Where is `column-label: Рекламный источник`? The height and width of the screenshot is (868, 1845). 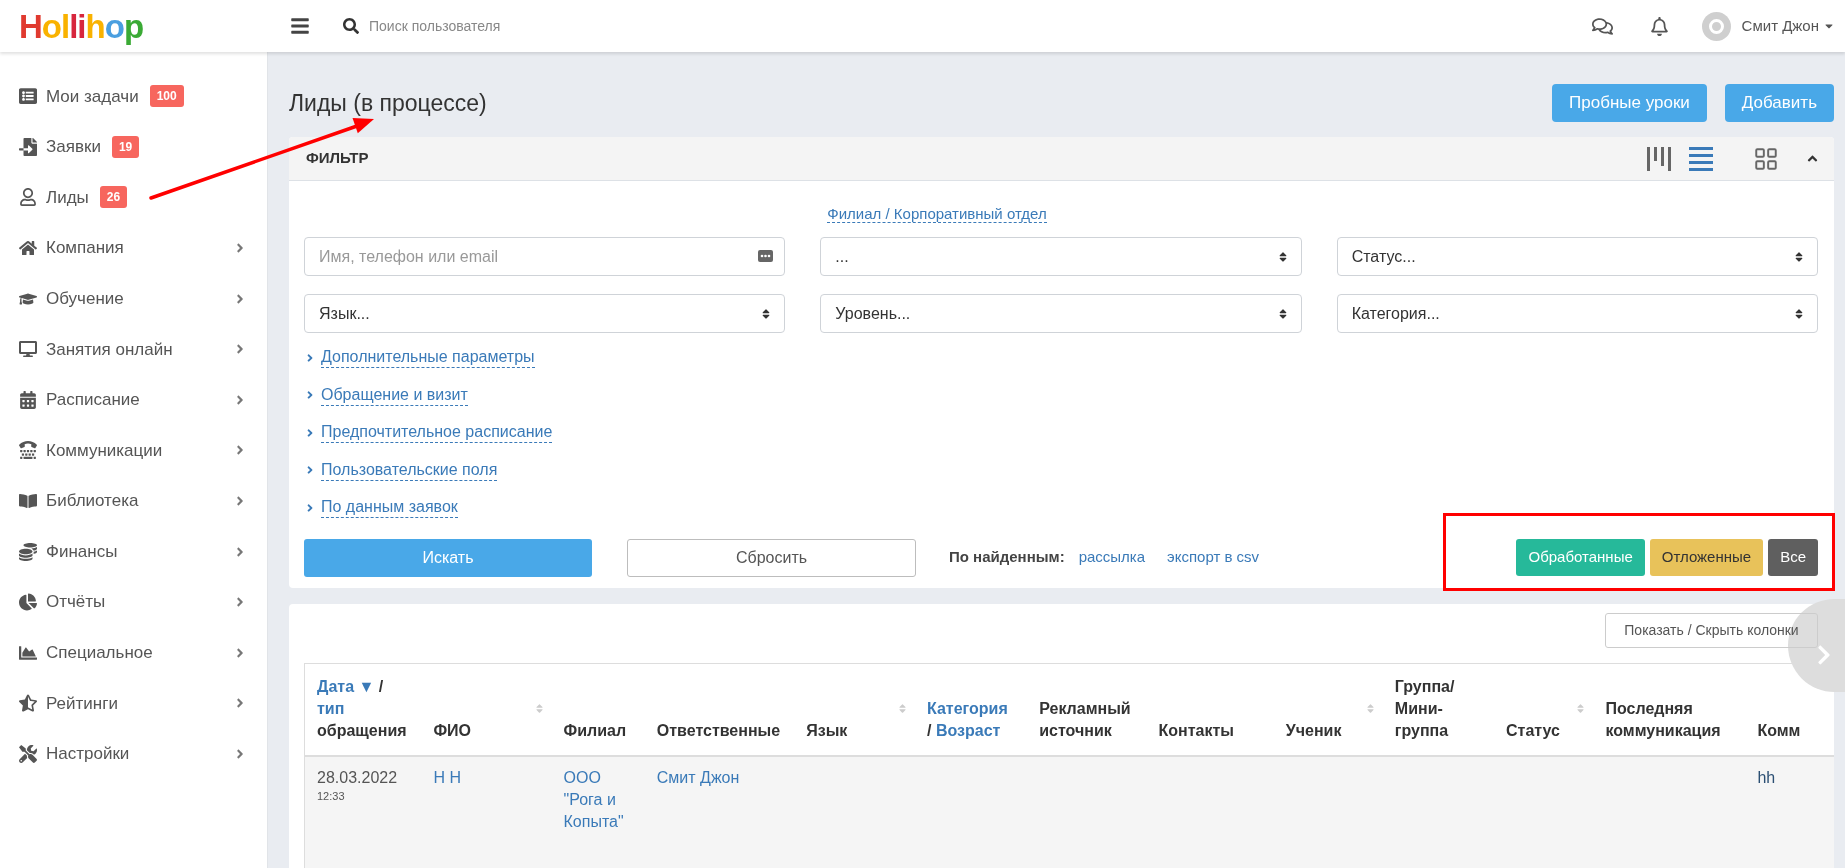
column-label: Рекламный источник is located at coordinates (1085, 719).